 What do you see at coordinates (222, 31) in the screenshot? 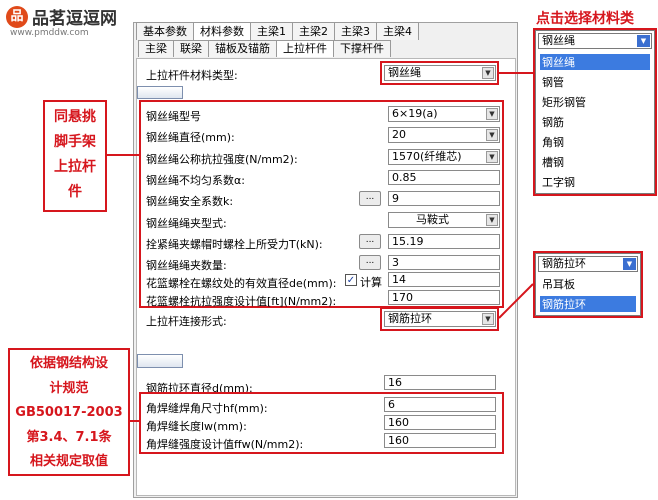
I see `tab-material-params: 材料参数` at bounding box center [222, 31].